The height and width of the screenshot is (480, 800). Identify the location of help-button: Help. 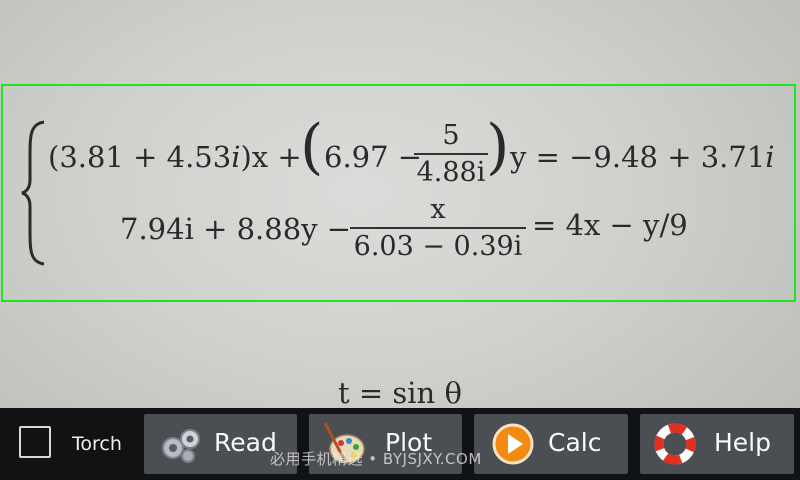
(717, 444).